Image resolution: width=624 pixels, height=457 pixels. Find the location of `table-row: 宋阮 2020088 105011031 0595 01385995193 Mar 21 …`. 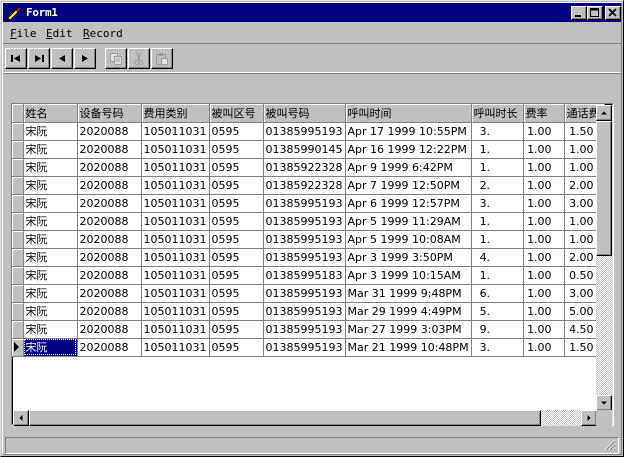

table-row: 宋阮 2020088 105011031 0595 01385995193 Mar 21 … is located at coordinates (308, 347).